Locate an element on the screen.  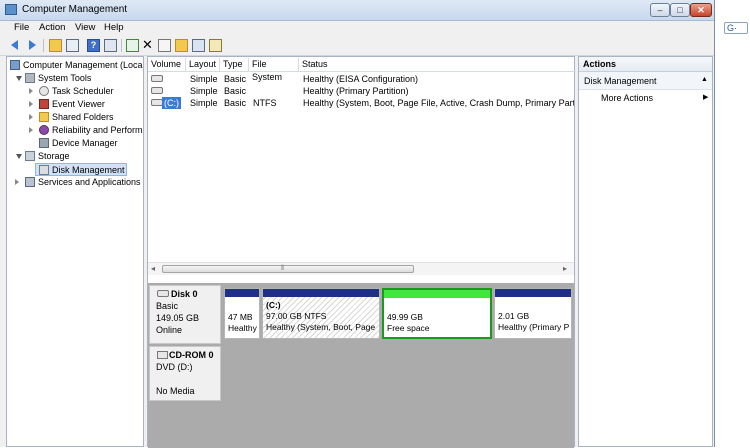
menu-action: Action is located at coordinates (52, 27).